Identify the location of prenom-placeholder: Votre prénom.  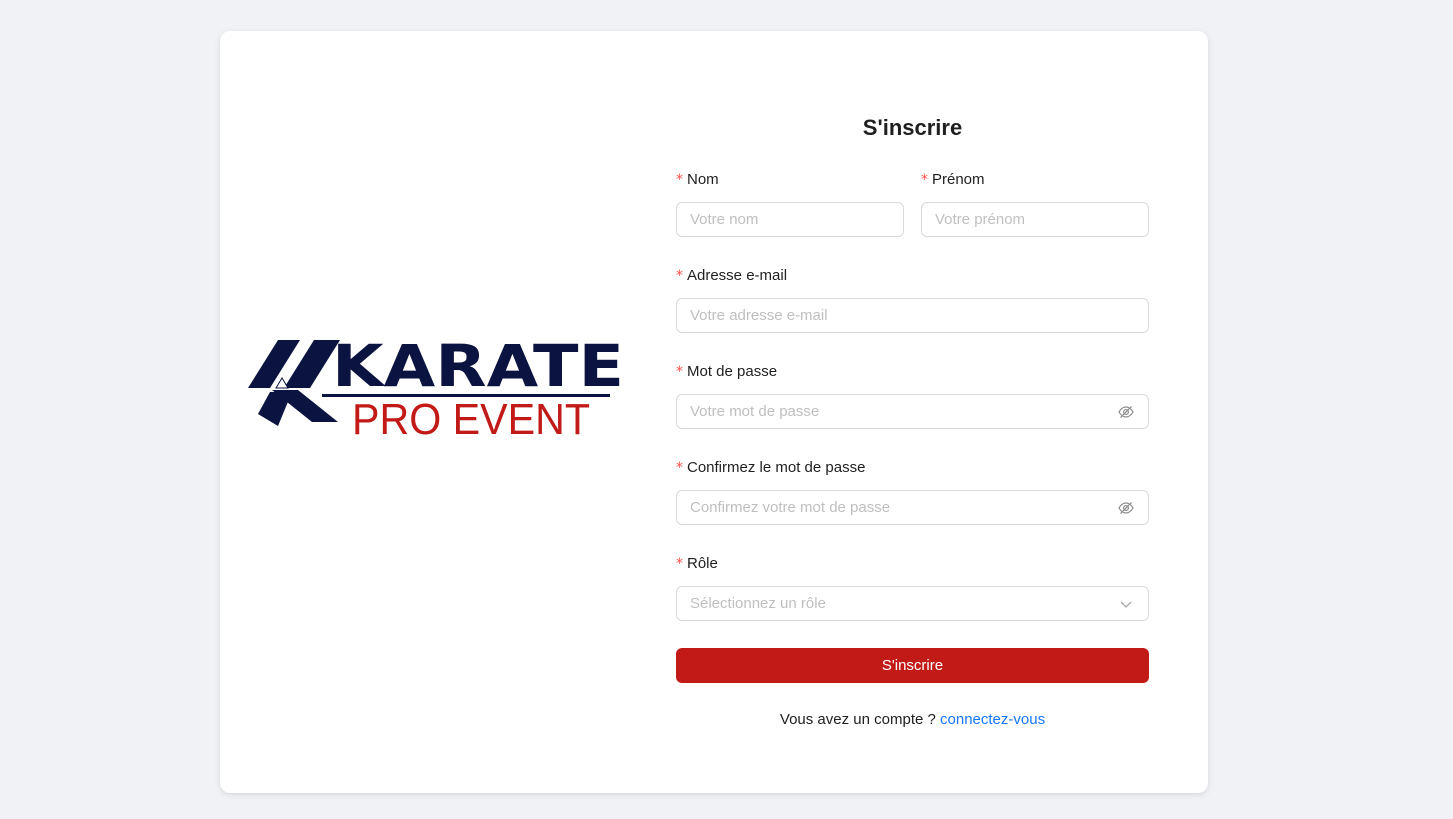
(980, 219).